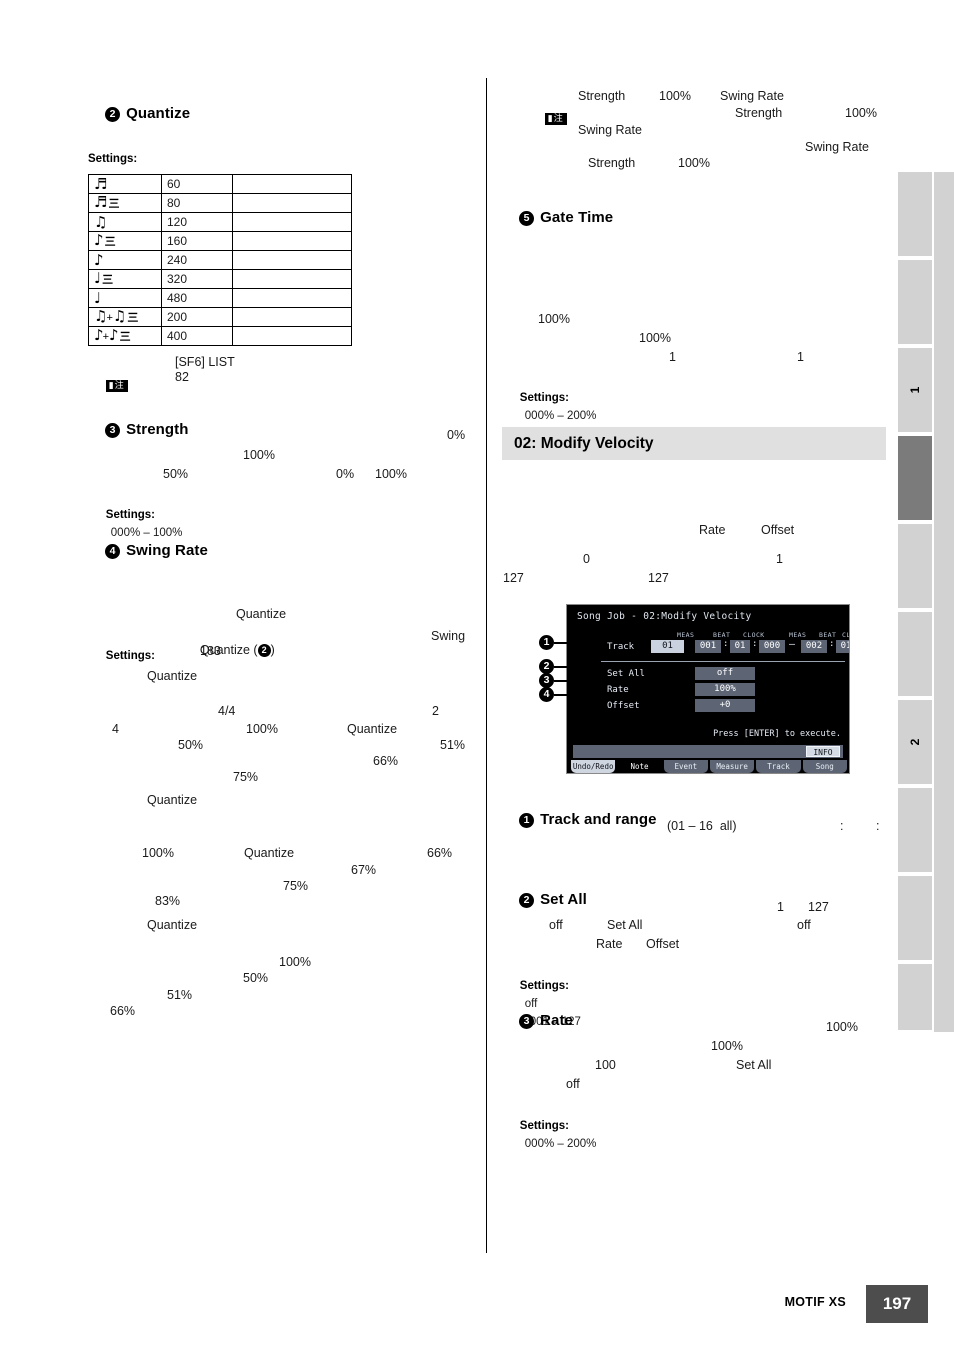 This screenshot has width=954, height=1351. Describe the element at coordinates (944, 602) in the screenshot. I see `side-tab-rail` at that location.